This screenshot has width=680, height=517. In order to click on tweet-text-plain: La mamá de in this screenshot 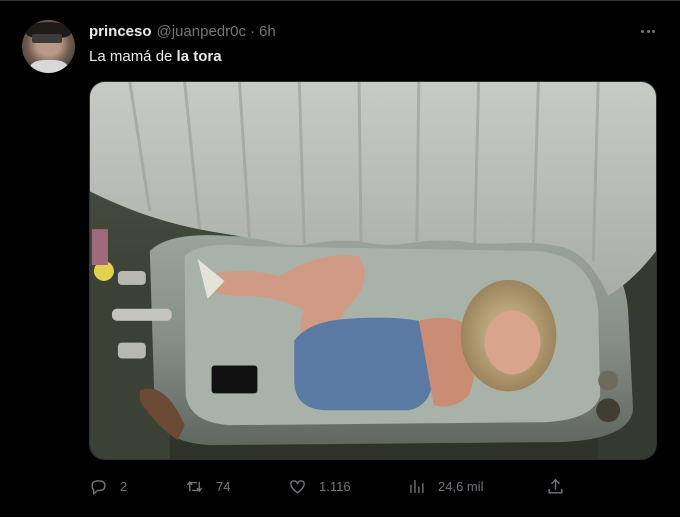, I will do `click(133, 56)`.